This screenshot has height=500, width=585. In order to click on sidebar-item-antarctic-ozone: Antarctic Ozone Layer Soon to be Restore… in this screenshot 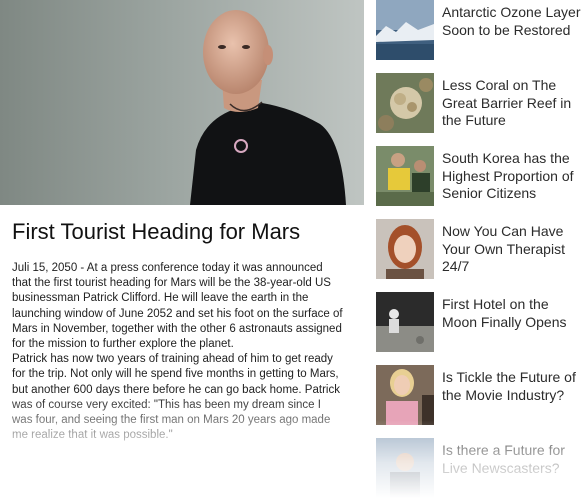, I will do `click(479, 31)`.